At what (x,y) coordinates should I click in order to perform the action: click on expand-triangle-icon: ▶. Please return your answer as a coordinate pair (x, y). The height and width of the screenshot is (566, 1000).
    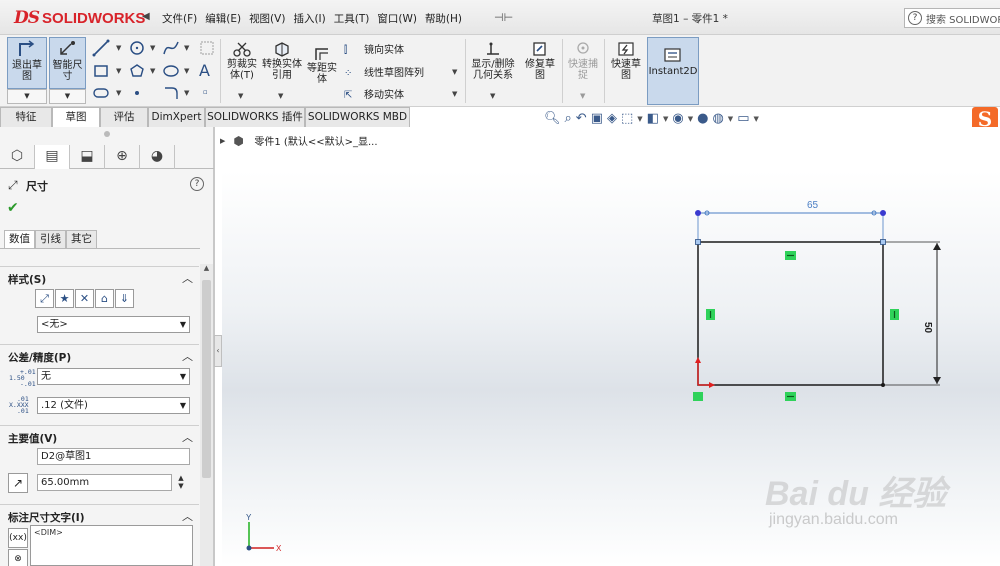
    Looking at the image, I should click on (222, 141).